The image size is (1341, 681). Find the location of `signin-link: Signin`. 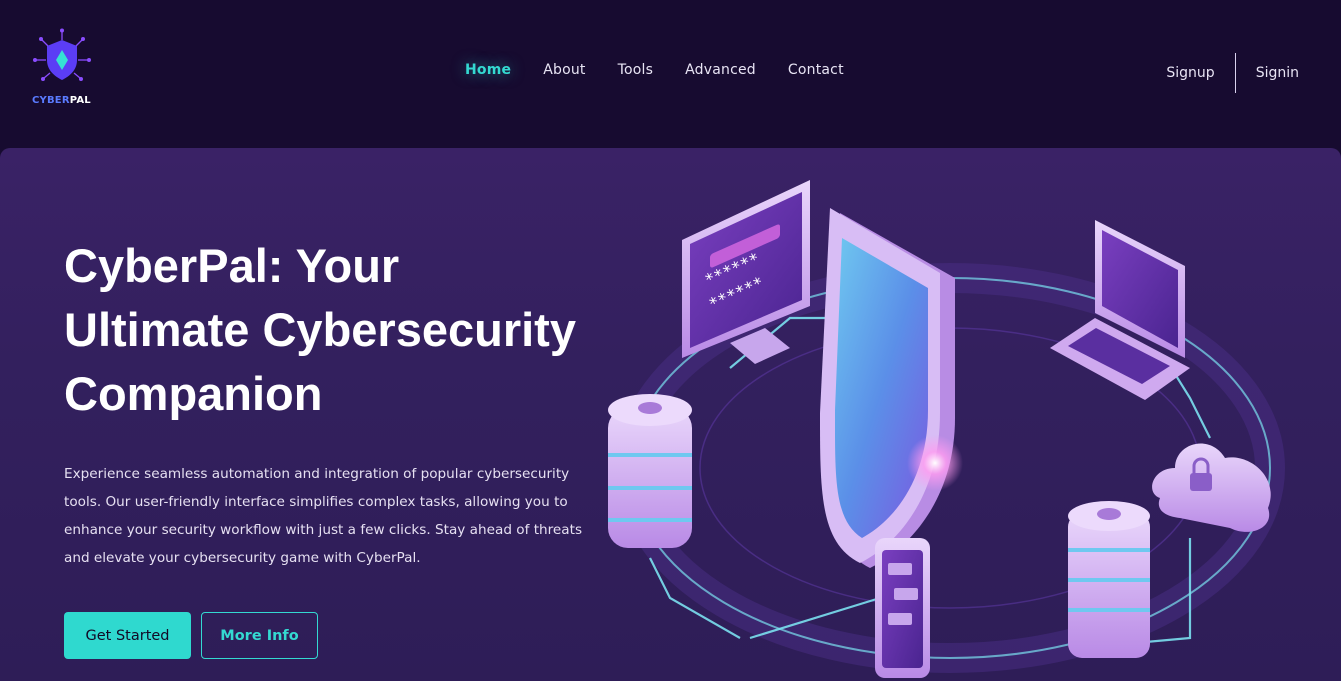

signin-link: Signin is located at coordinates (1277, 73).